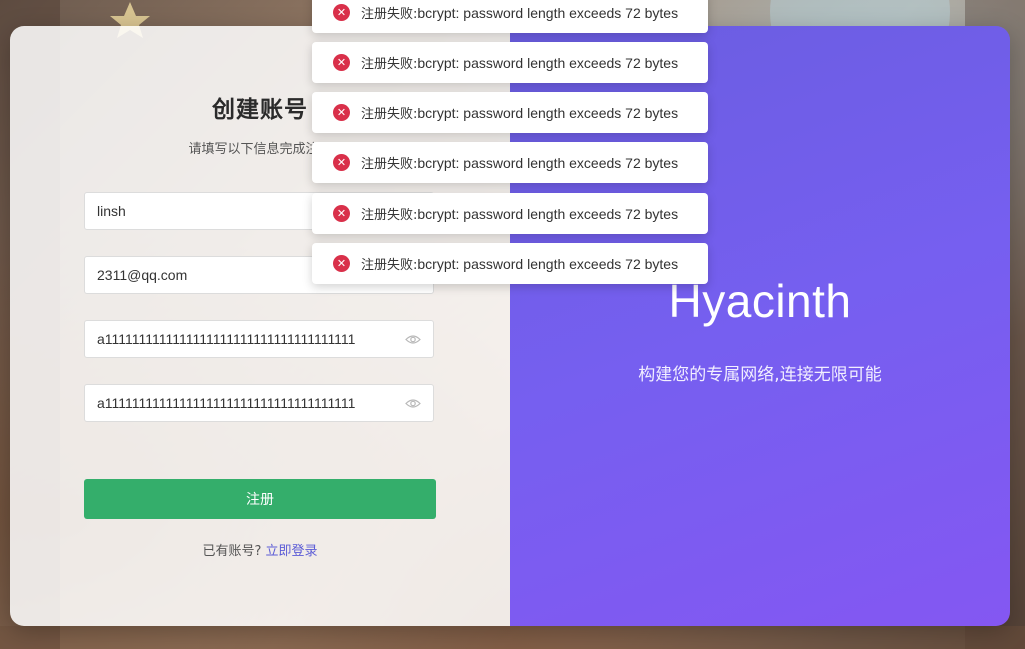  I want to click on register-button: 注册, so click(260, 499).